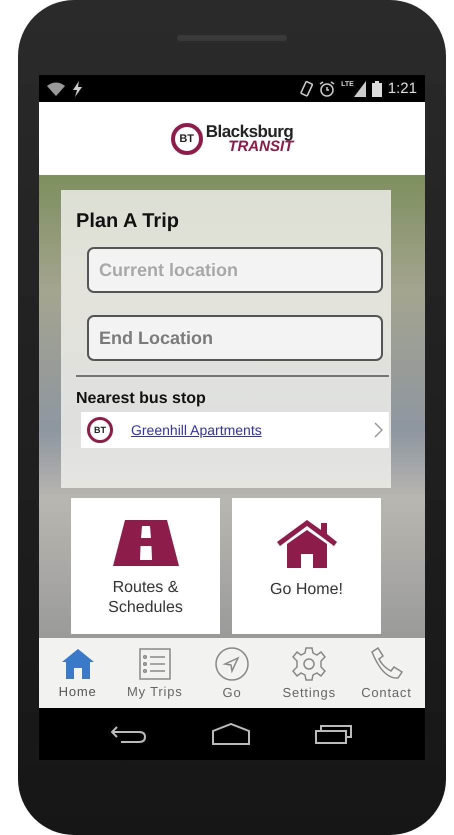  I want to click on stop-badge: BT, so click(100, 430).